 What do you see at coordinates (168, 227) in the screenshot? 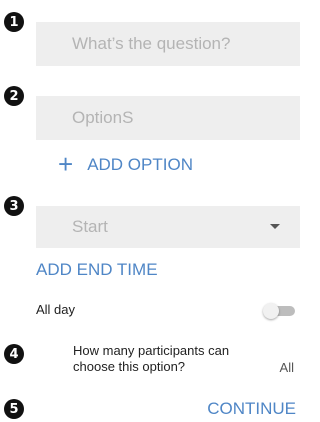
I see `start-time-select: Start` at bounding box center [168, 227].